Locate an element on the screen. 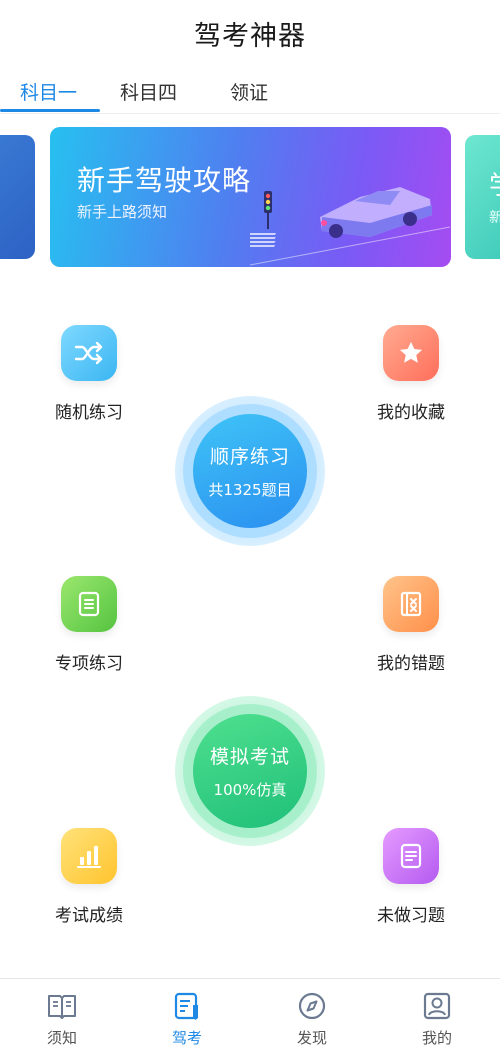 The image size is (500, 1055). shuffle-icon is located at coordinates (89, 353).